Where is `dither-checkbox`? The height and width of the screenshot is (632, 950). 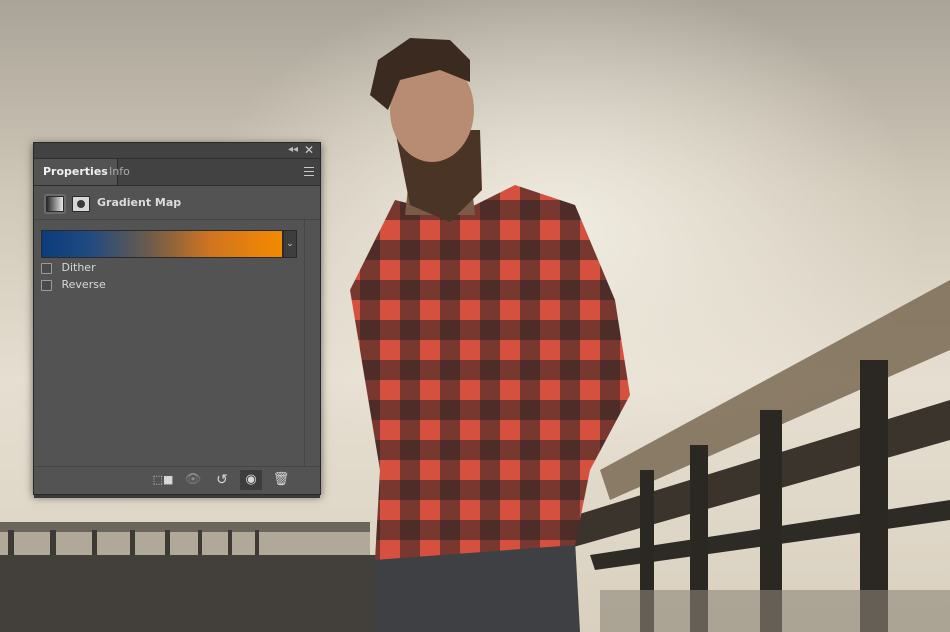
dither-checkbox is located at coordinates (46, 268).